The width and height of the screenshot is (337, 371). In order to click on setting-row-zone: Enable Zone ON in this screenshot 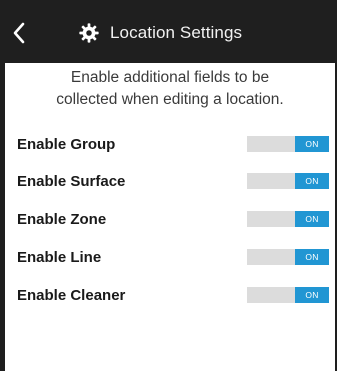, I will do `click(170, 221)`.